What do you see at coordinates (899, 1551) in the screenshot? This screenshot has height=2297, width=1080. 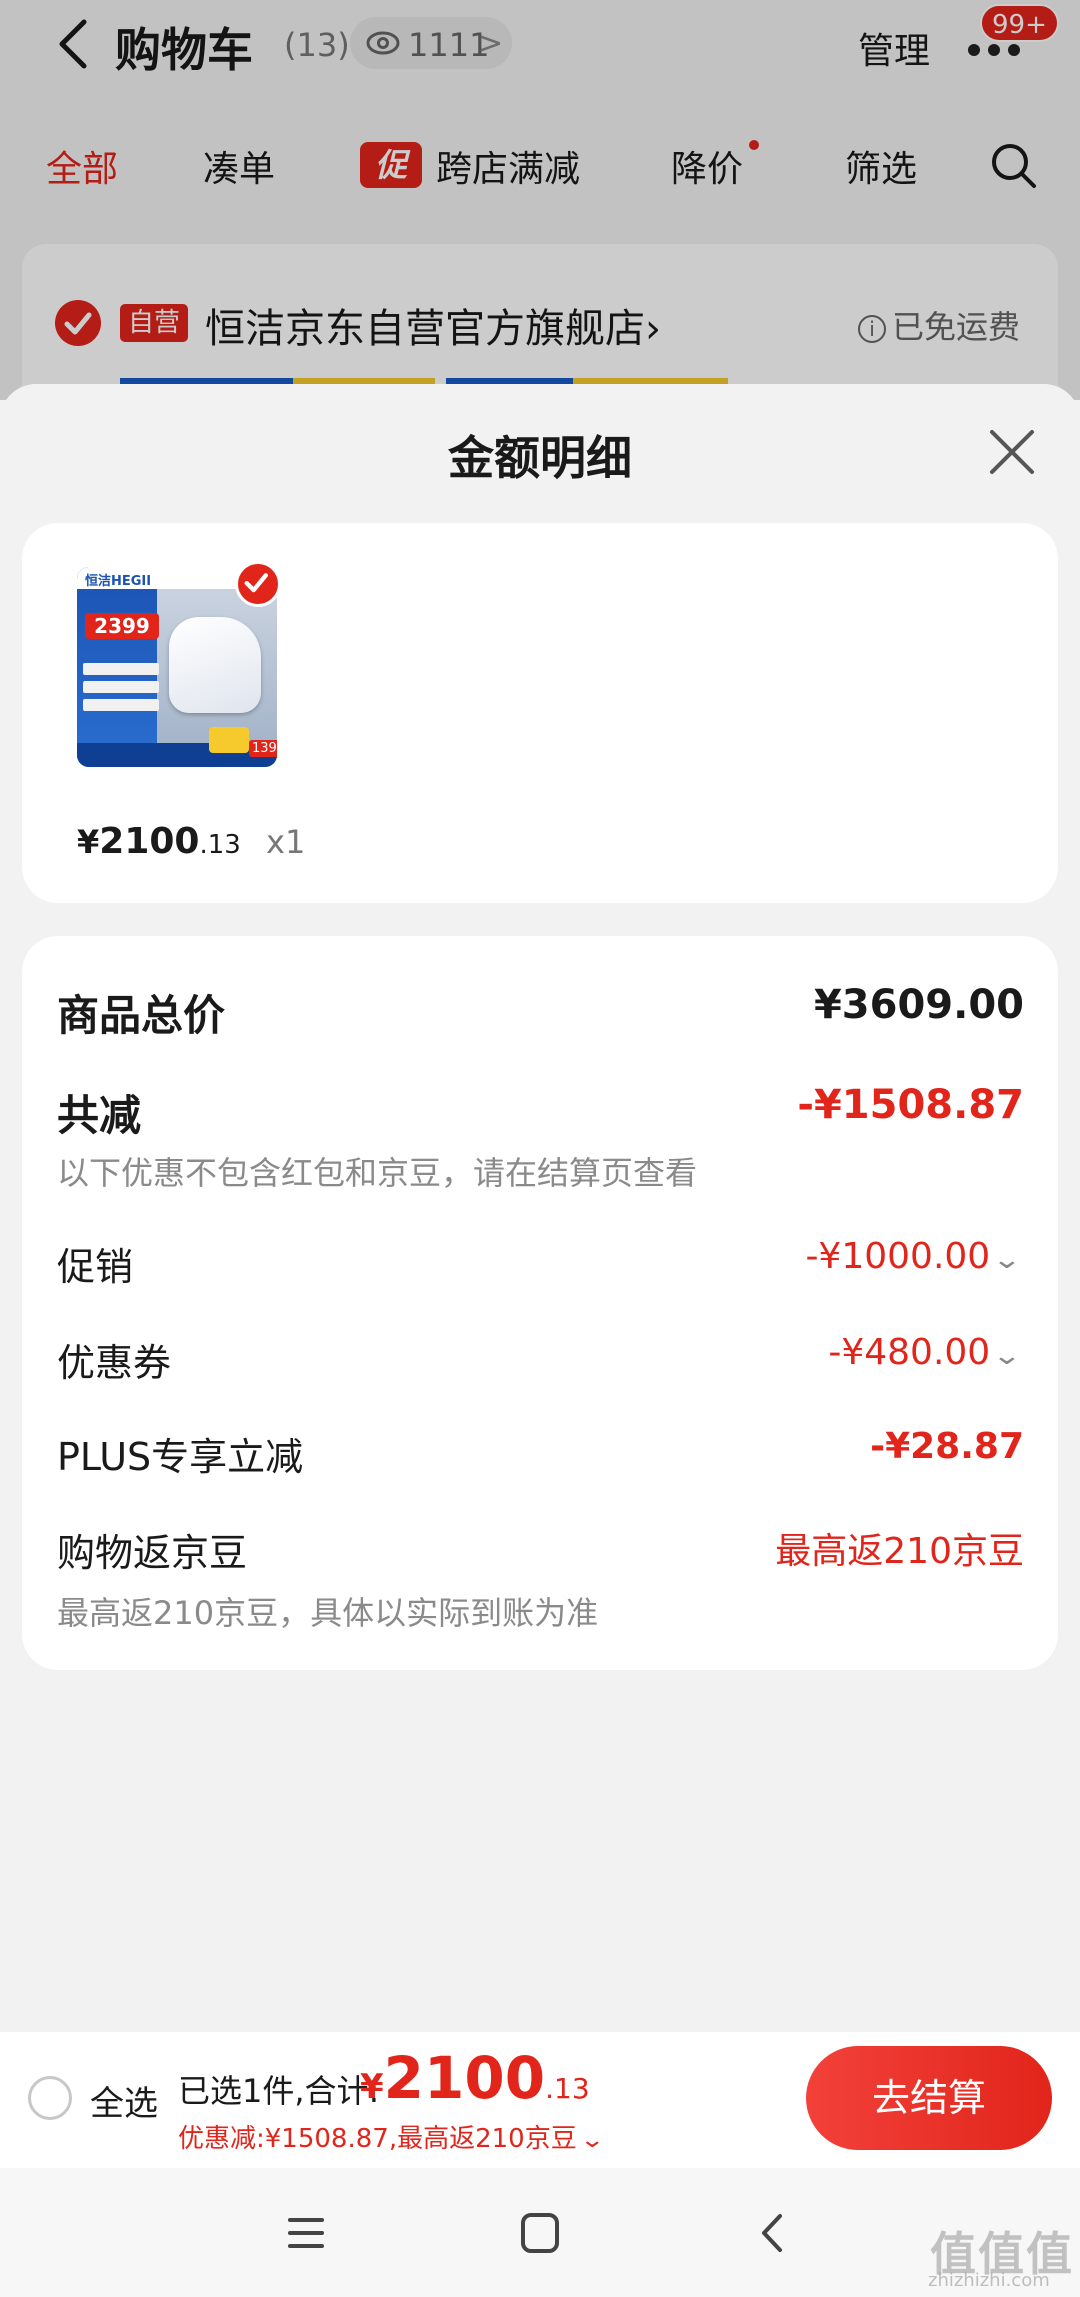 I see `jingdou-return-value: 最高返210京豆` at bounding box center [899, 1551].